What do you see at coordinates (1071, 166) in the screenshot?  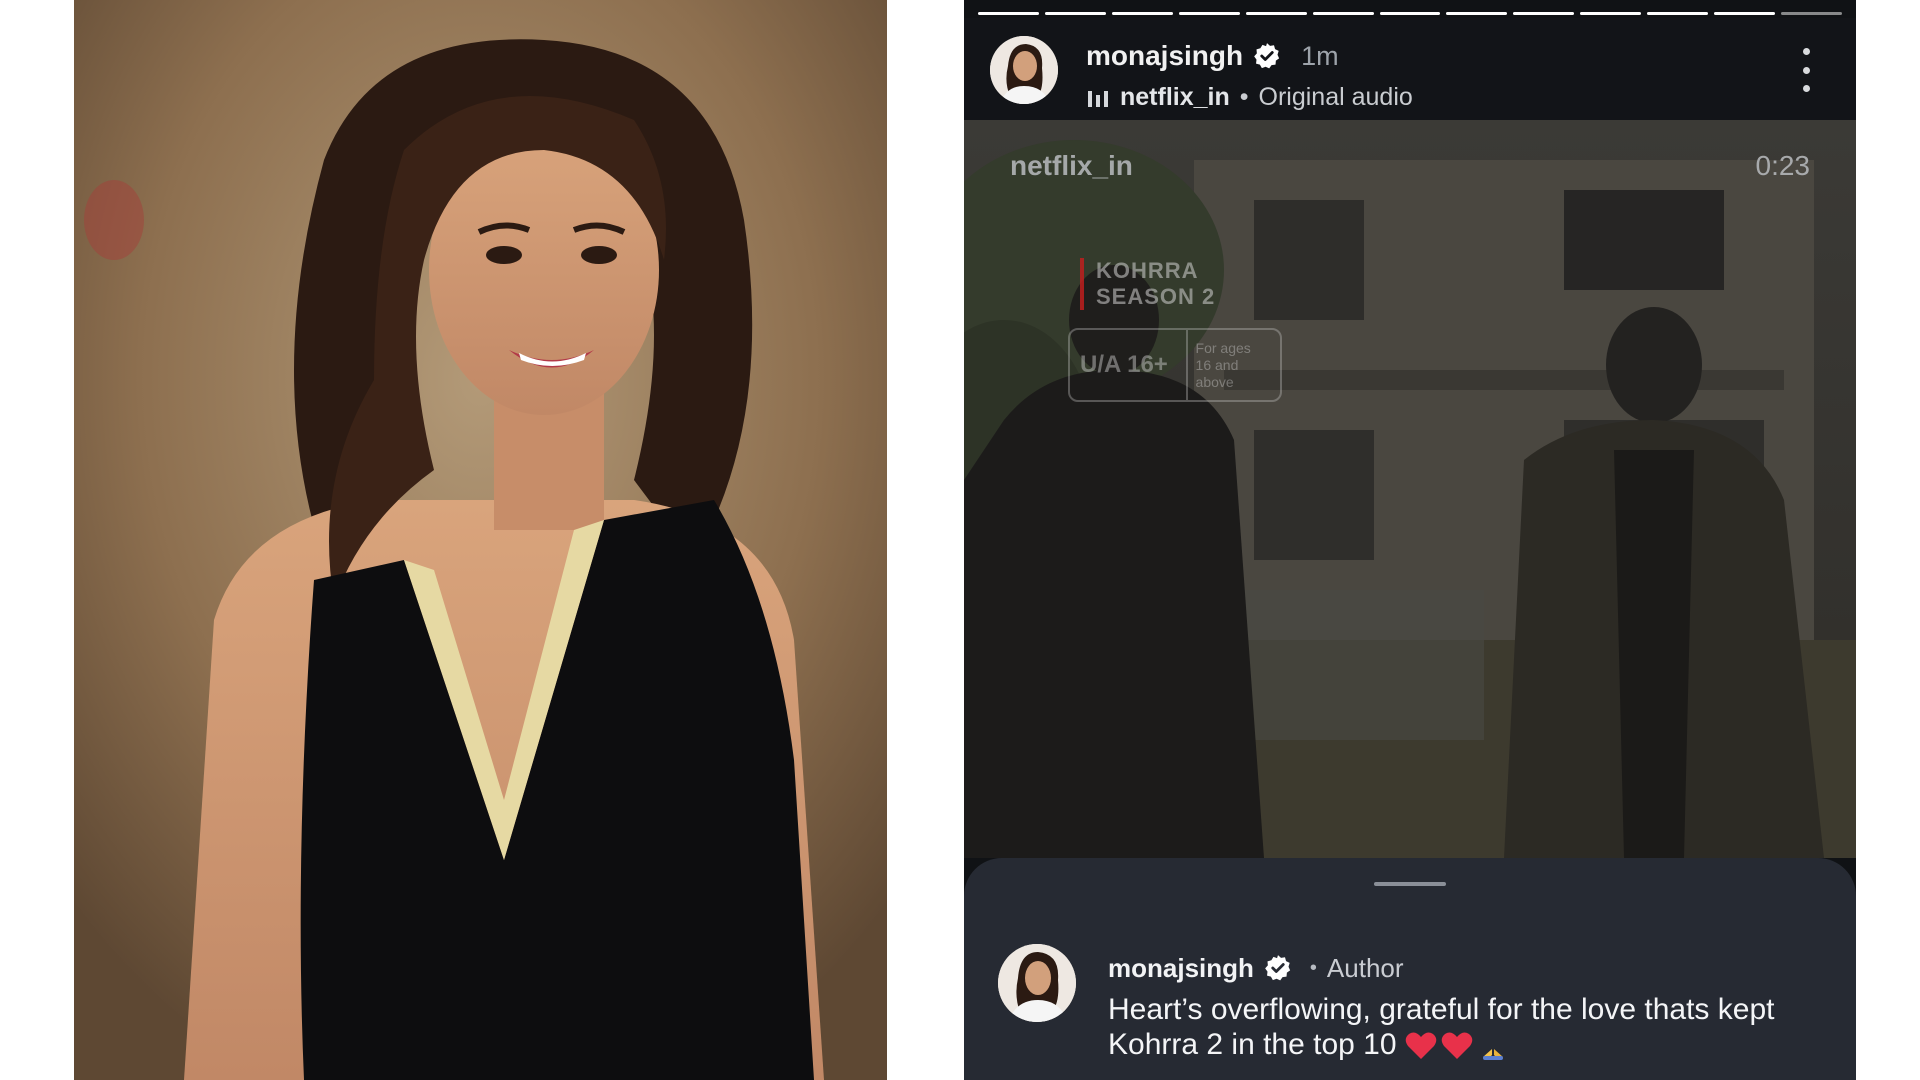 I see `reel-account-label: netflix_in` at bounding box center [1071, 166].